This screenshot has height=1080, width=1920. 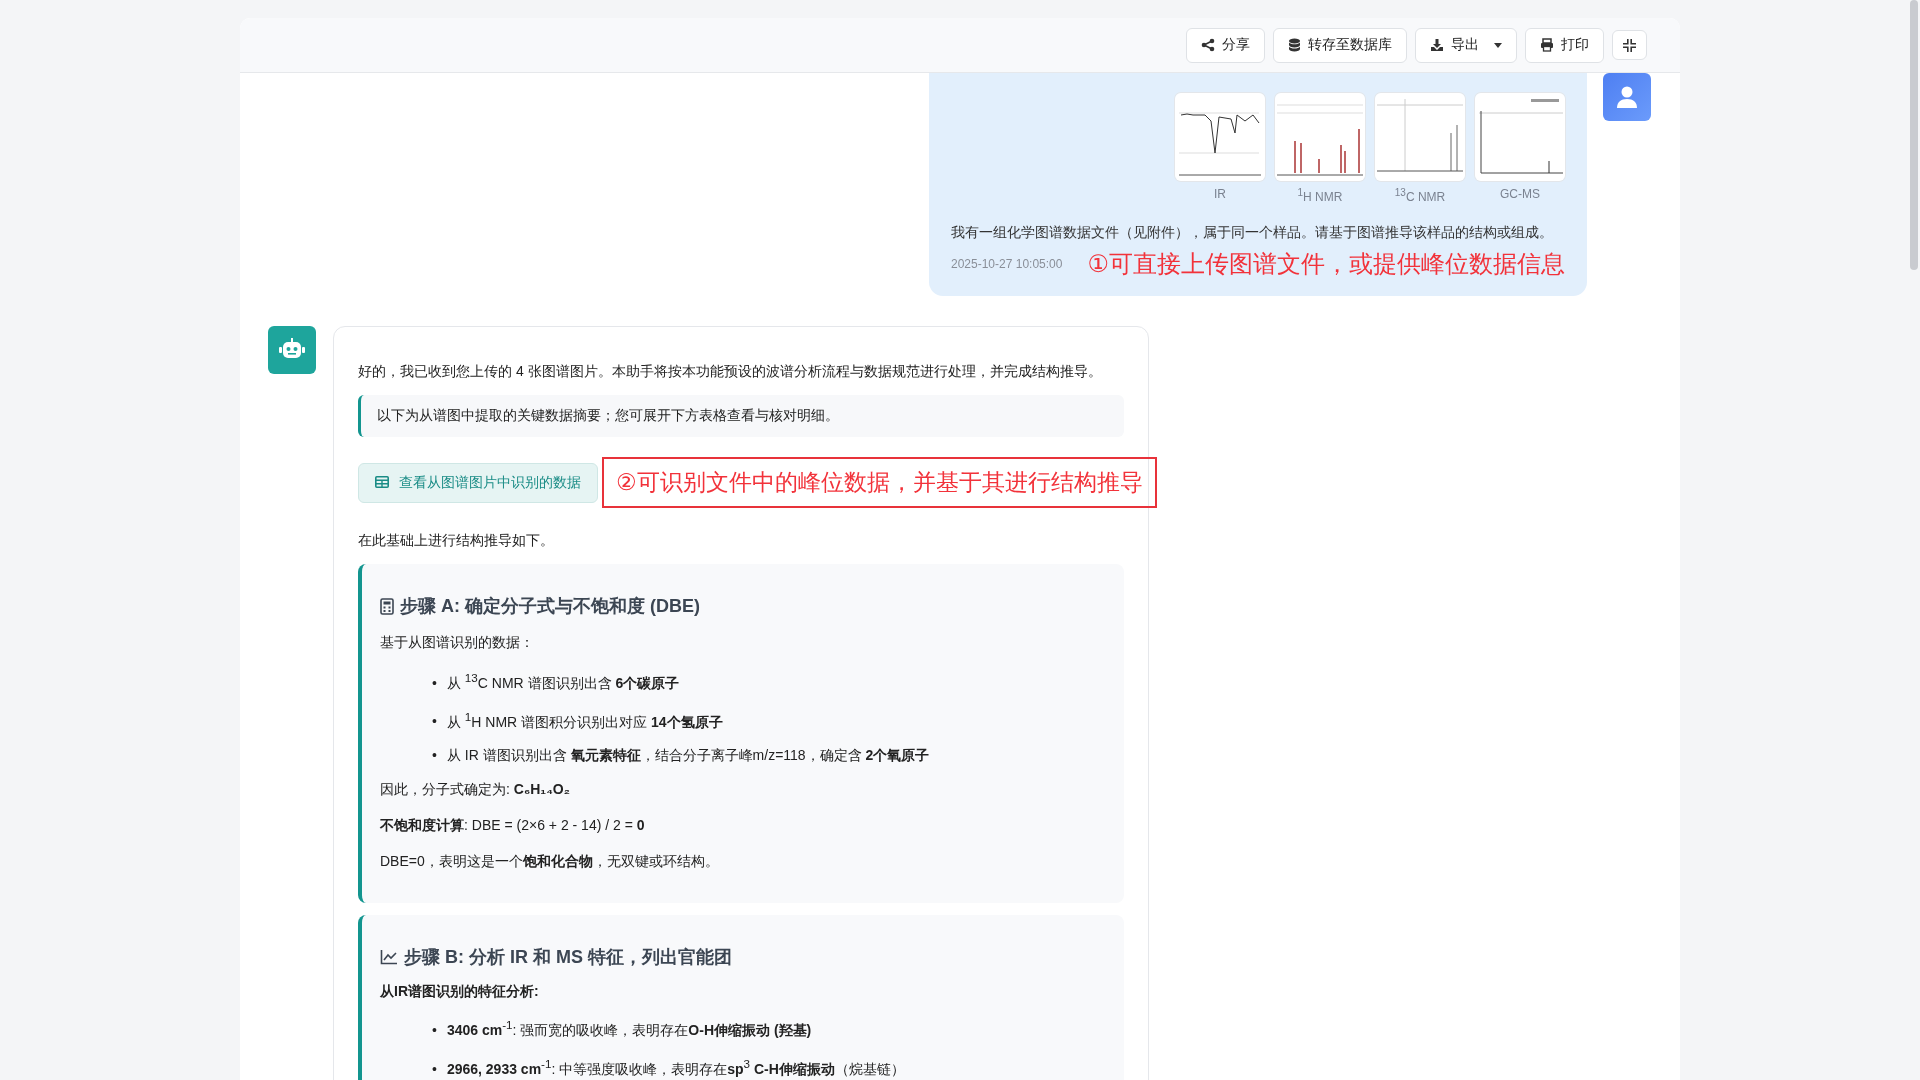 What do you see at coordinates (1252, 233) in the screenshot?
I see `message-text: 我有一组化学图谱数据文件（见附件），属于同一个样品。请基于图谱推导该样品的结构或组成。` at bounding box center [1252, 233].